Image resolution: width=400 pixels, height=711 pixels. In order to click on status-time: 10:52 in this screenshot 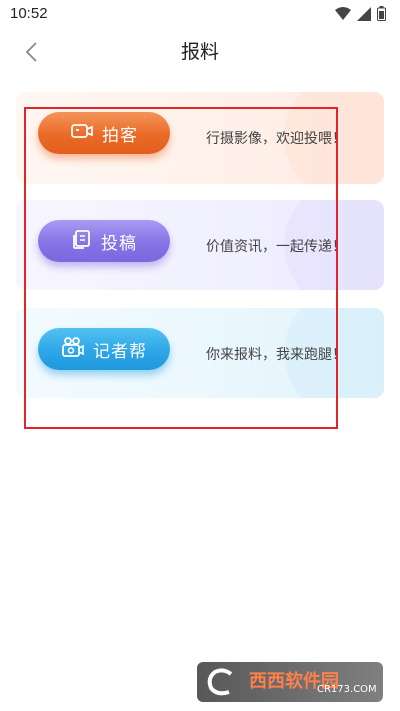, I will do `click(29, 13)`.